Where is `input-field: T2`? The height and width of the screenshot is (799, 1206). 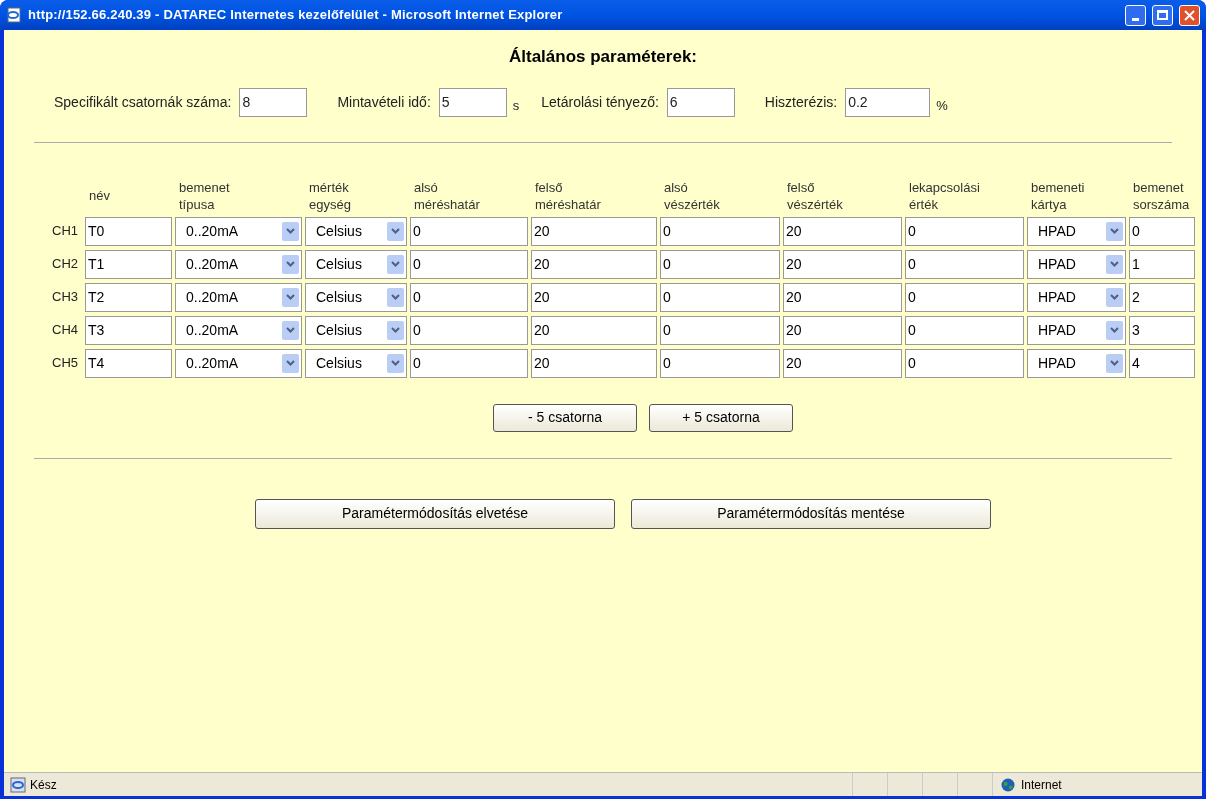 input-field: T2 is located at coordinates (128, 297).